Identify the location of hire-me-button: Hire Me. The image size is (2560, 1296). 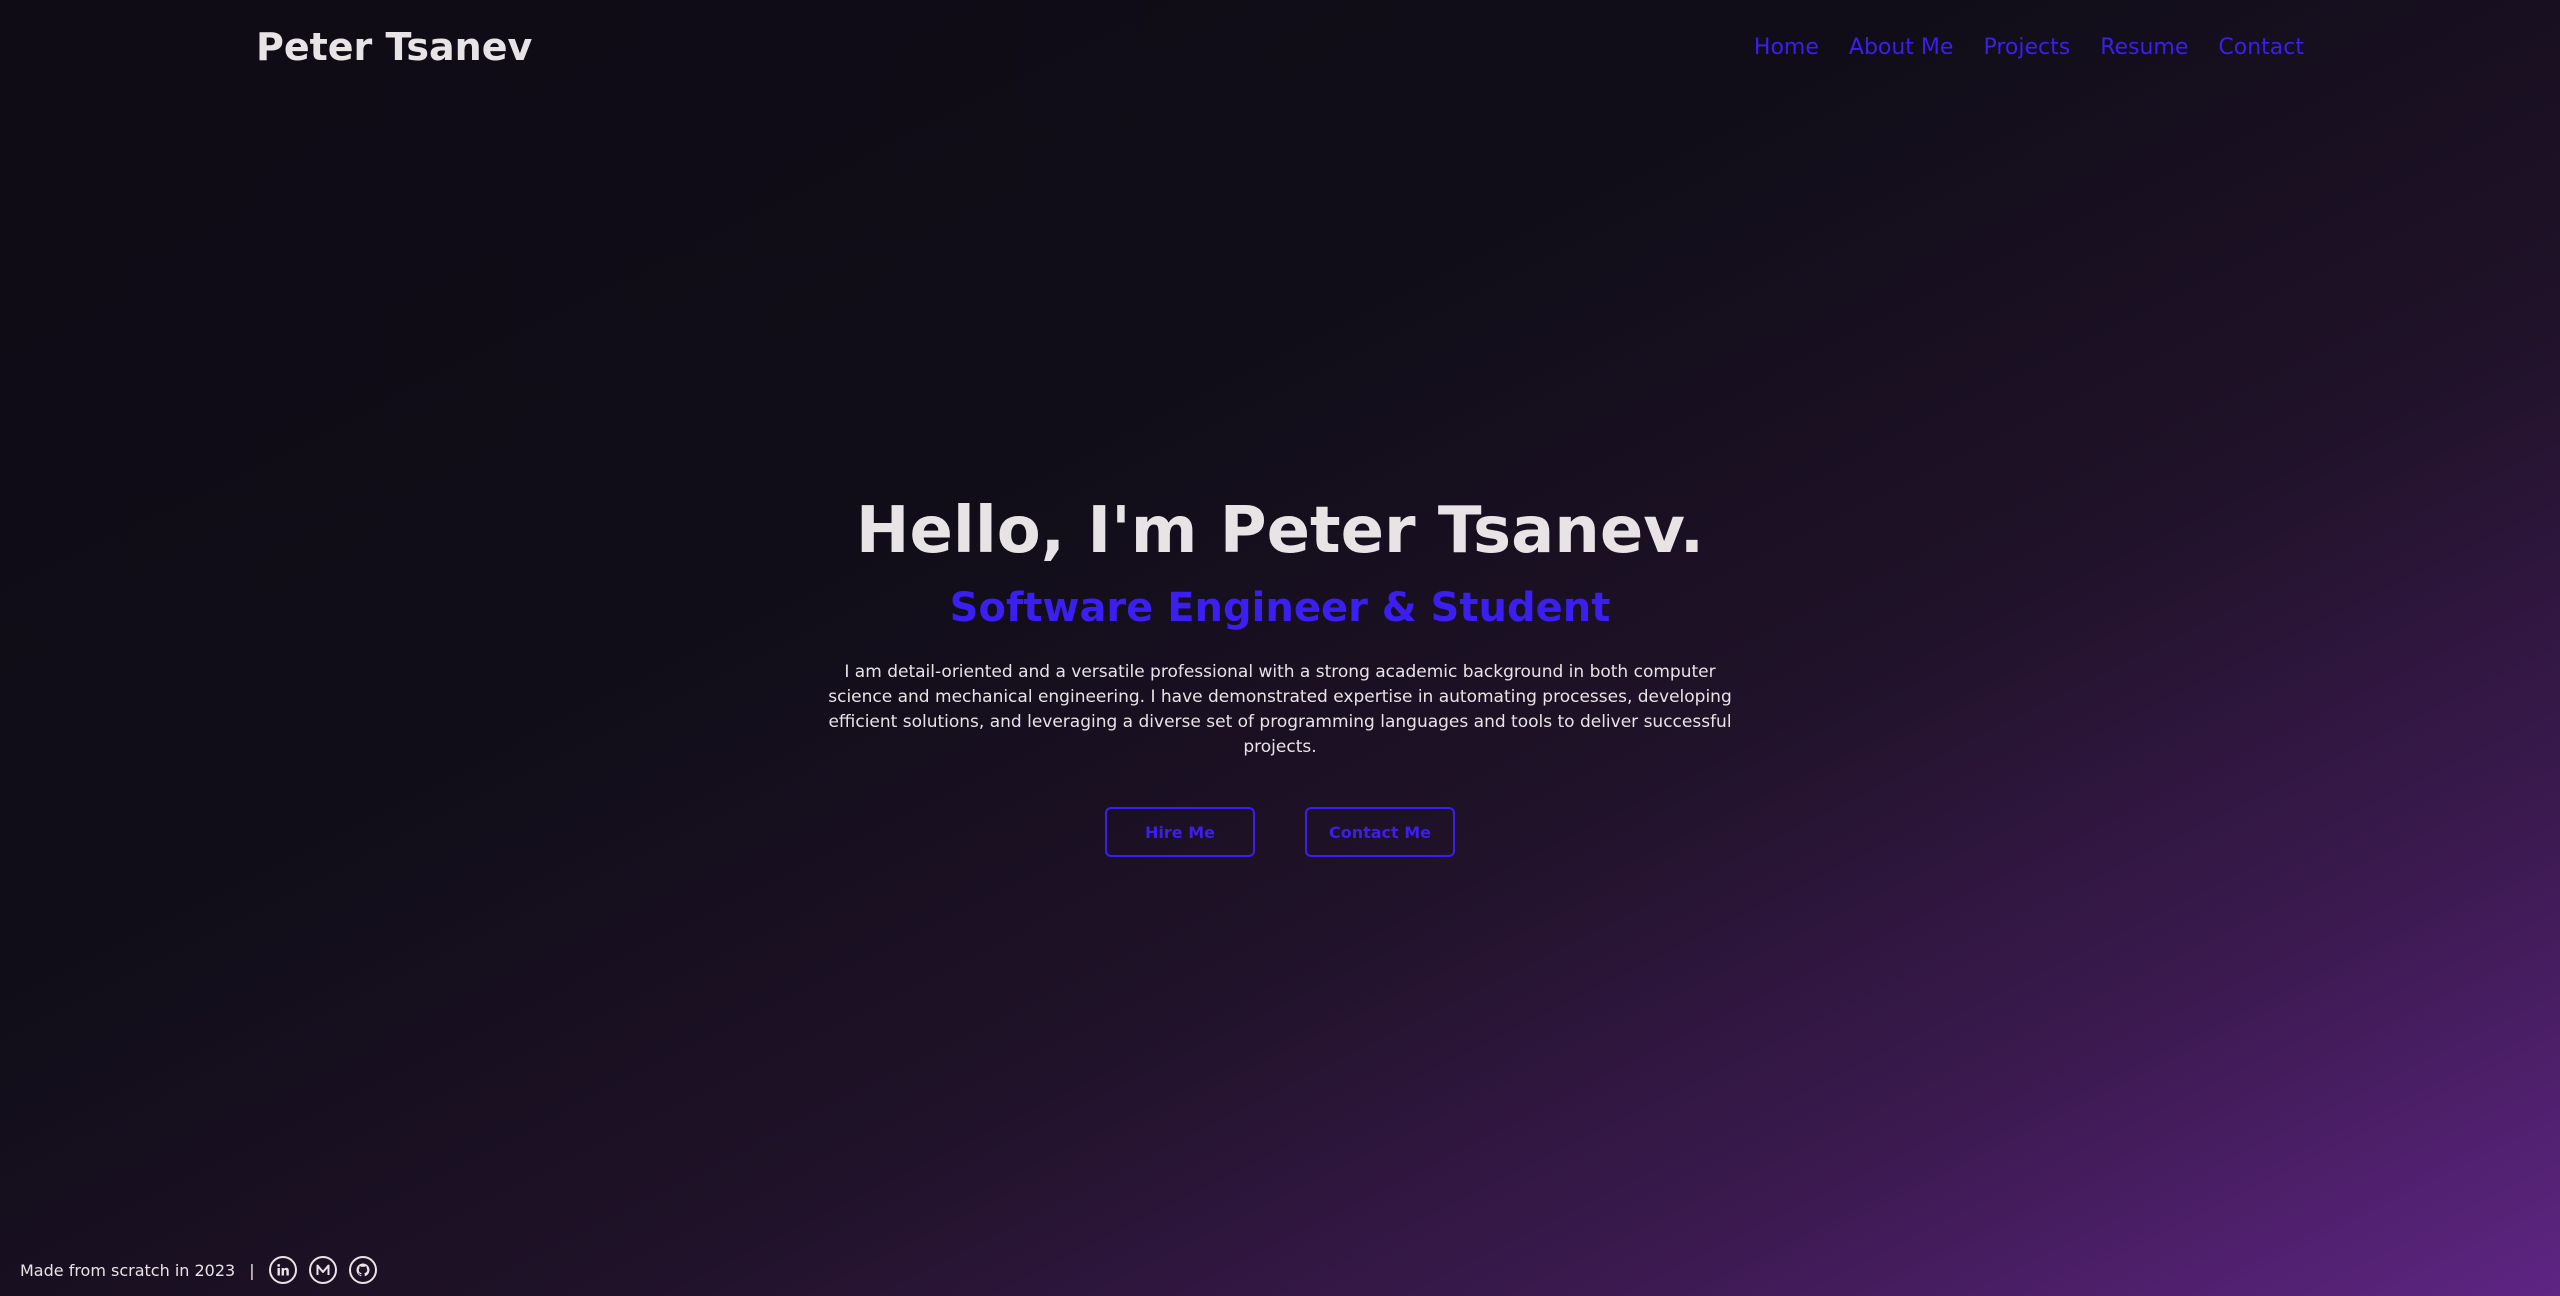
(1180, 832).